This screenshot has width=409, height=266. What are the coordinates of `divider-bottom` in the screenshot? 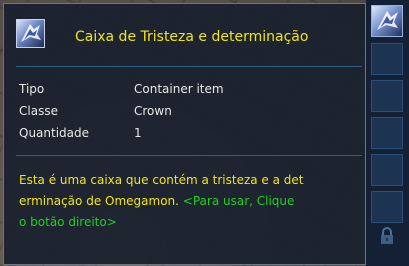 It's located at (189, 155).